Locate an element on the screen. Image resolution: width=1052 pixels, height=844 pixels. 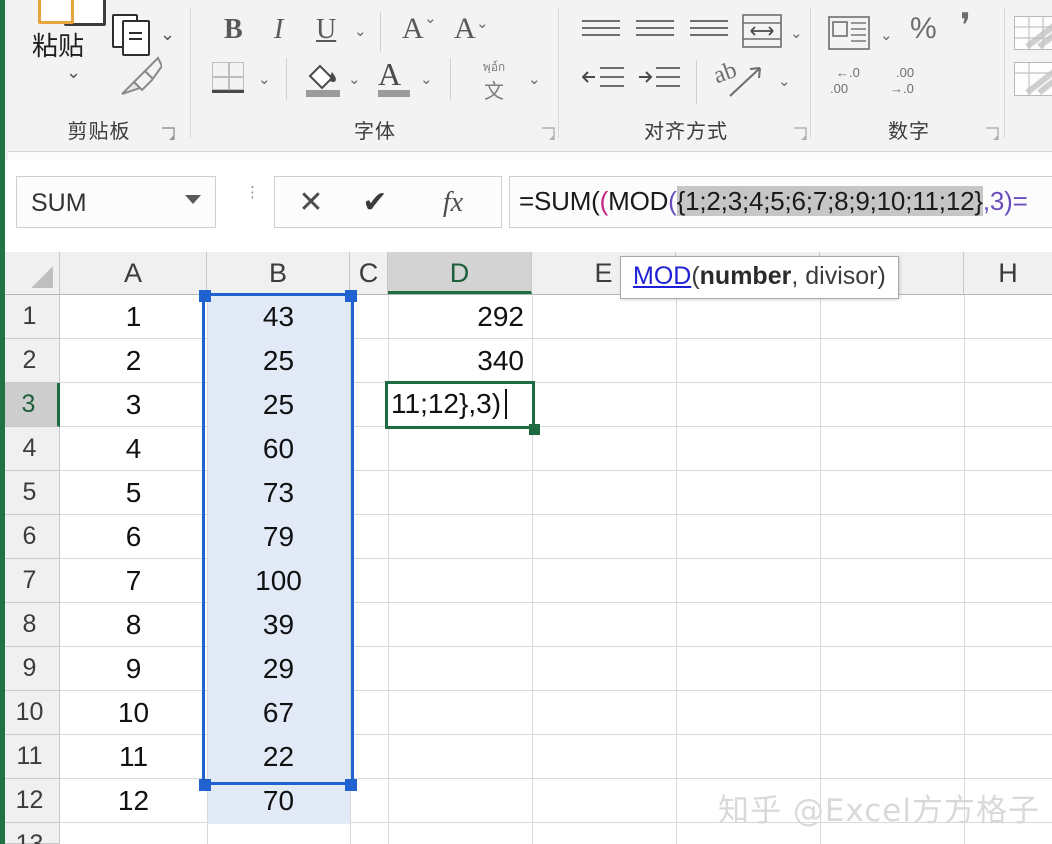
chevron-down-icon-phonetic: ⌄ is located at coordinates (534, 79).